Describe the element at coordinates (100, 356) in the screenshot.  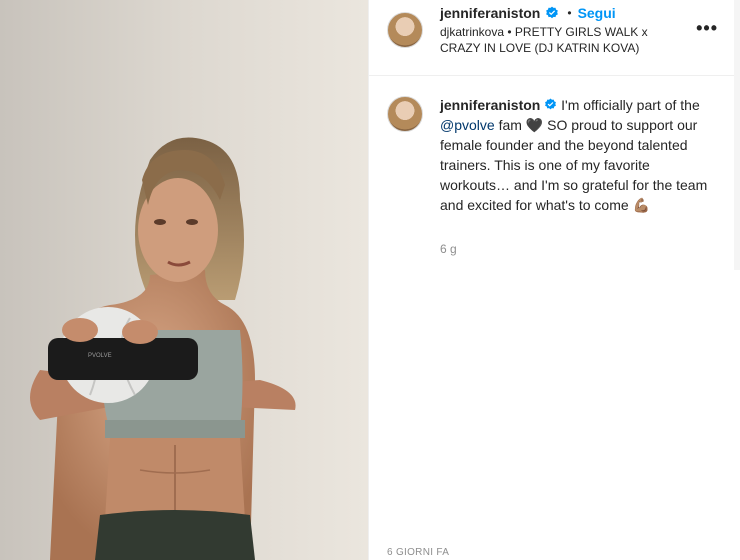
I see `ring-brand-label: PVOLVE` at that location.